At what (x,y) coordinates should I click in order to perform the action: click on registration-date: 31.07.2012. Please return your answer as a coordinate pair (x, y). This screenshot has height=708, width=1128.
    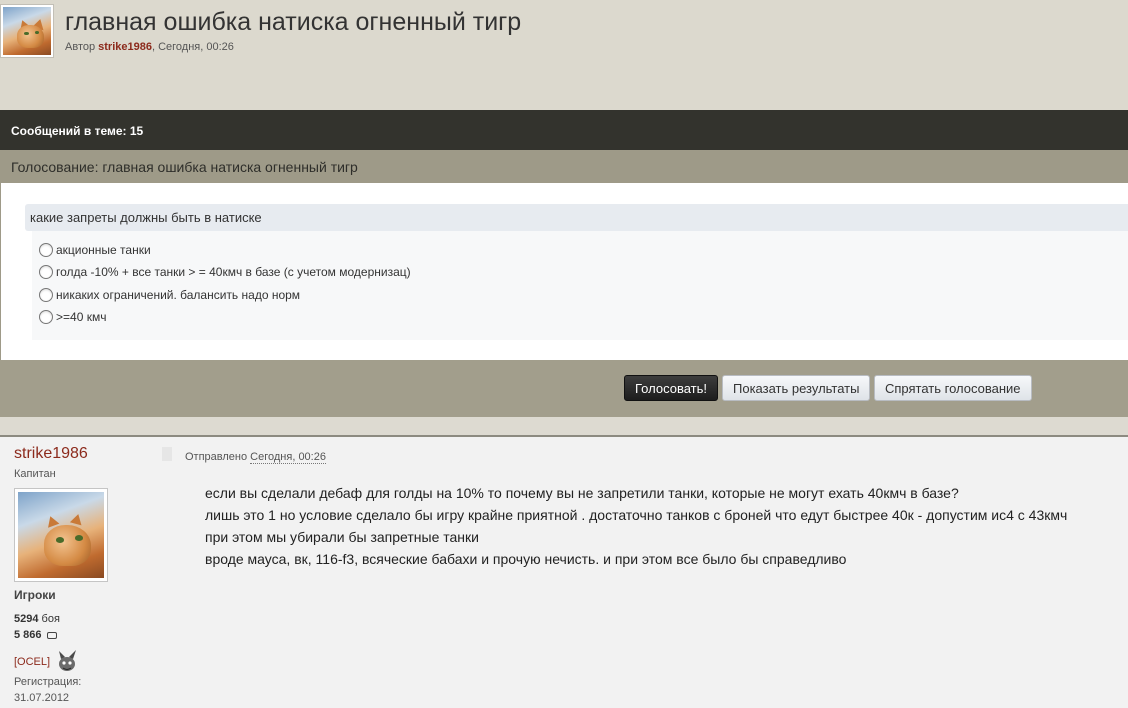
    Looking at the image, I should click on (42, 698).